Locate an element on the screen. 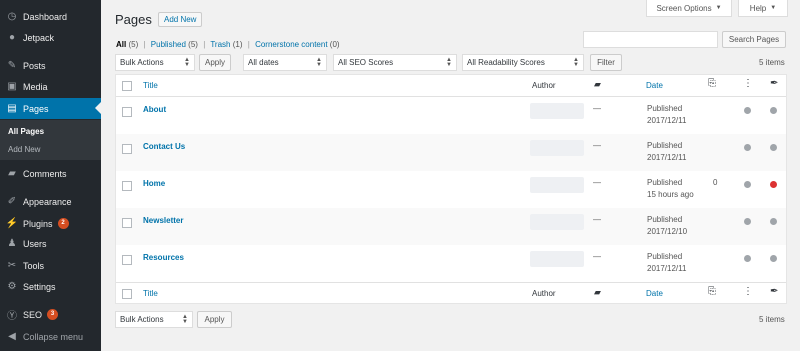 The height and width of the screenshot is (351, 800). bulk-actions-value: Bulk Actions is located at coordinates (142, 319).